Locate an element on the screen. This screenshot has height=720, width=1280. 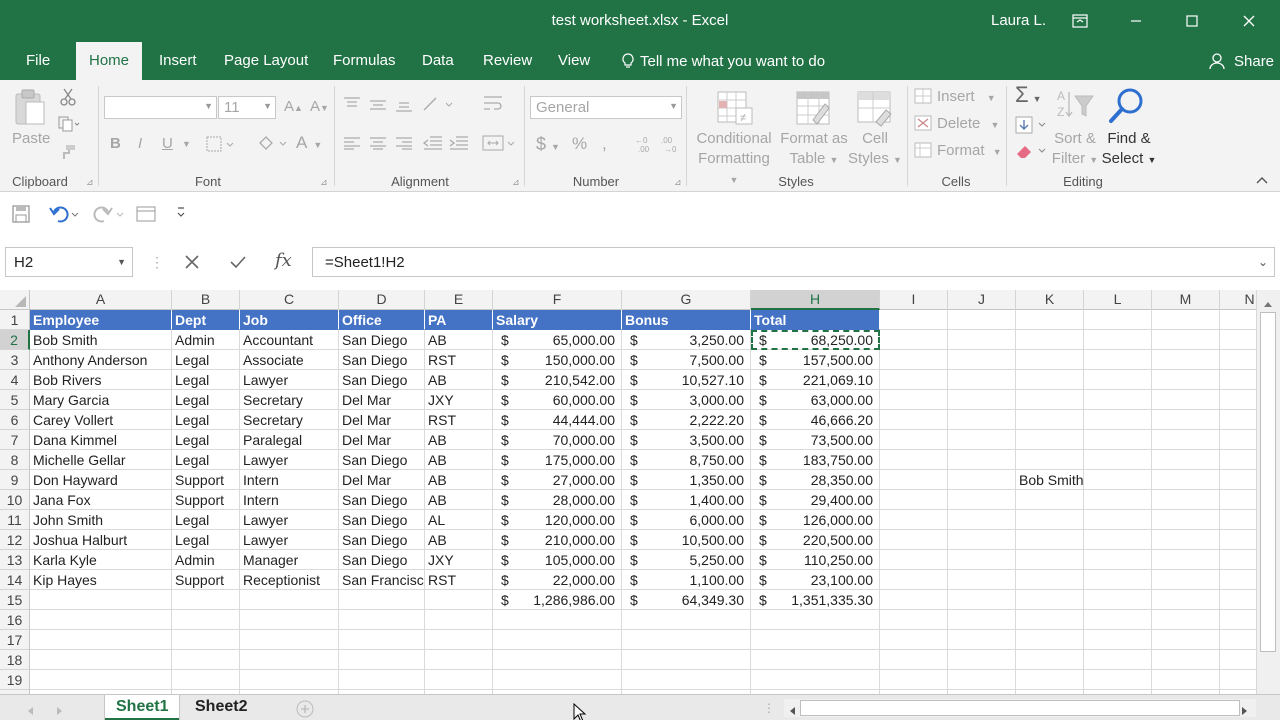
increase-indent-icon is located at coordinates (459, 144).